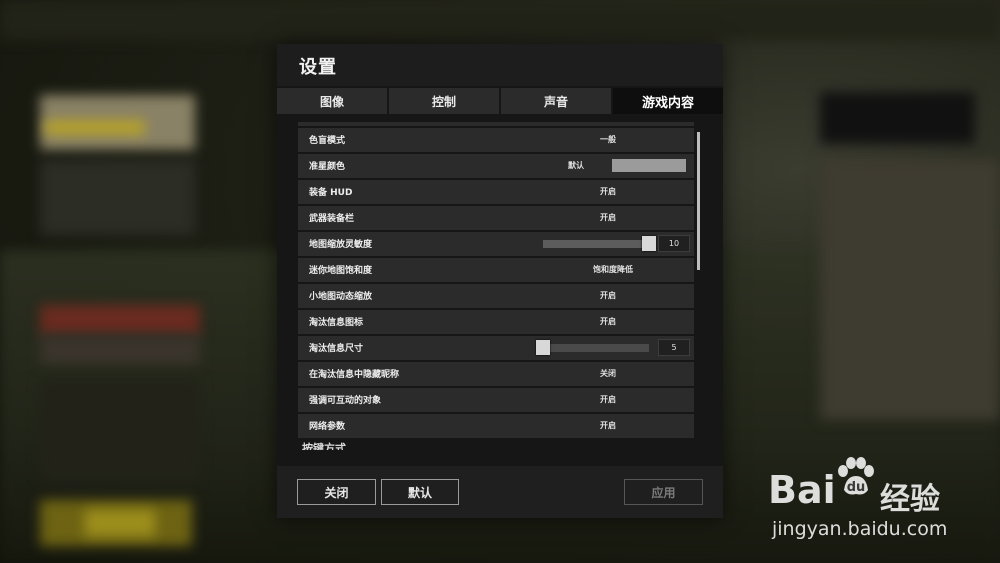 This screenshot has height=563, width=1000. What do you see at coordinates (496, 296) in the screenshot?
I see `setting-minimap-dynamic-zoom: 小地图动态缩放 开启` at bounding box center [496, 296].